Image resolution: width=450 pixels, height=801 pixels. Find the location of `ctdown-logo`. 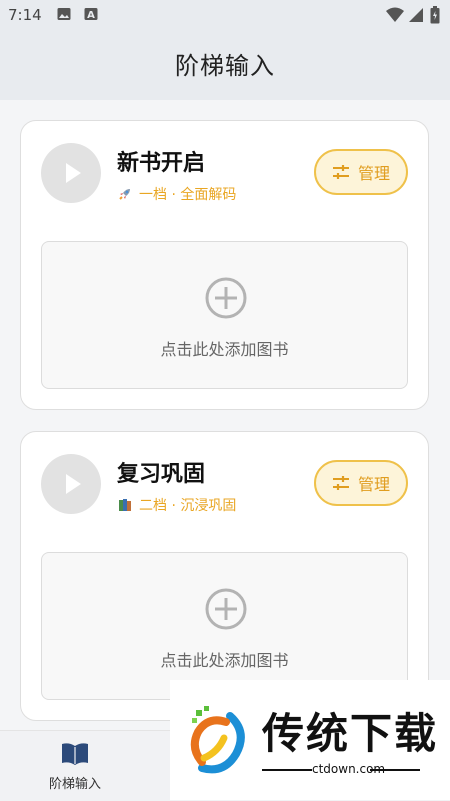

ctdown-logo is located at coordinates (217, 740).